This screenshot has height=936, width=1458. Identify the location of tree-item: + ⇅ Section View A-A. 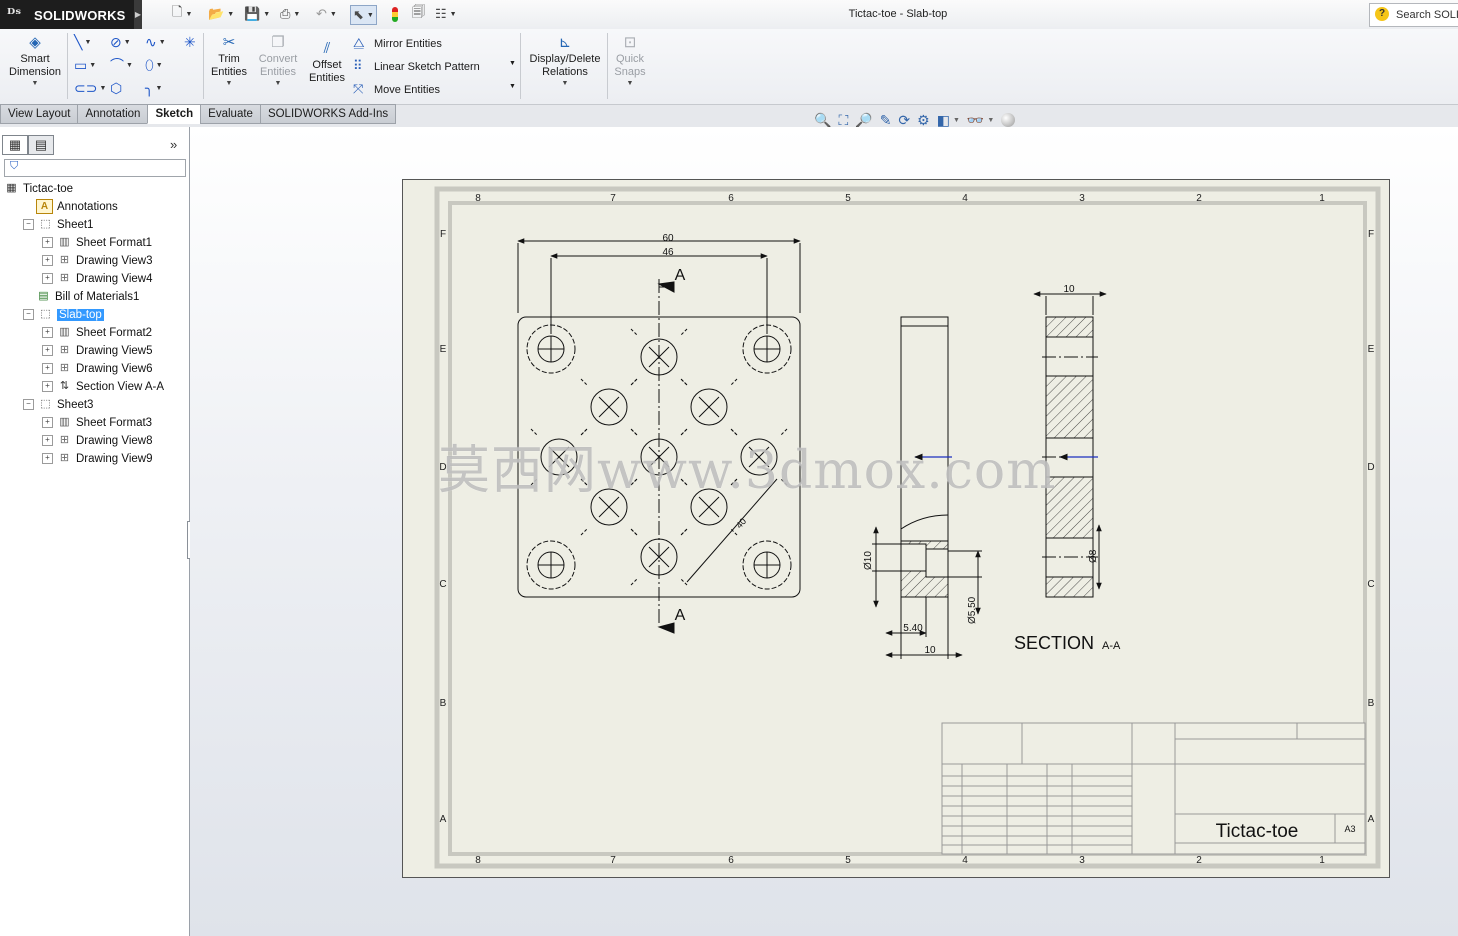
(103, 387).